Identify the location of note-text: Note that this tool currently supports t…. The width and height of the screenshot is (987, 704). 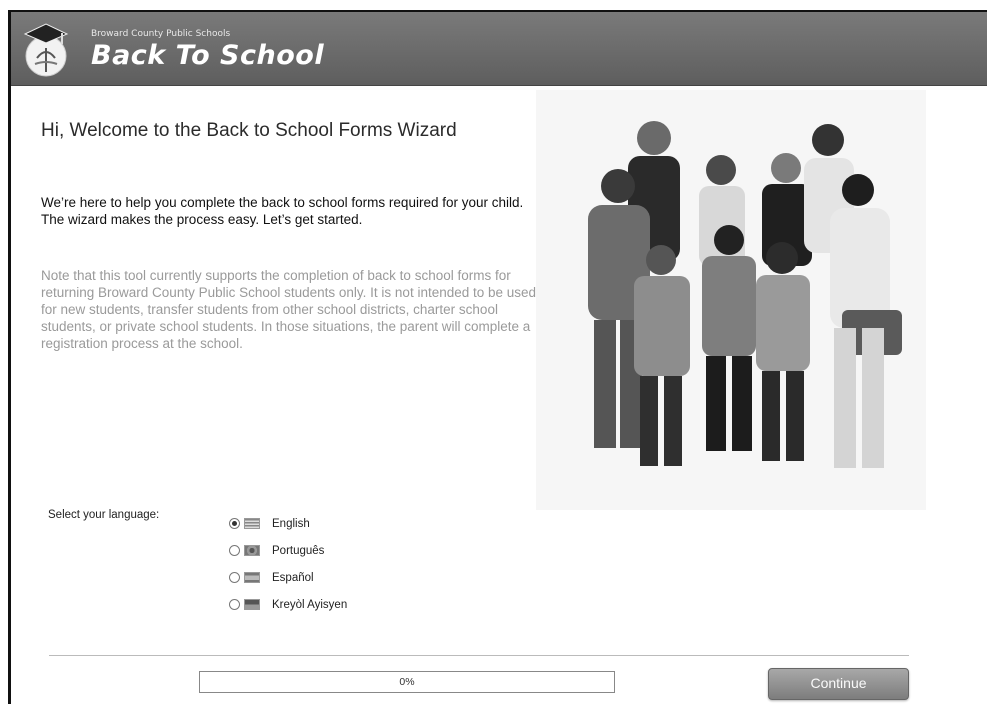
(289, 309).